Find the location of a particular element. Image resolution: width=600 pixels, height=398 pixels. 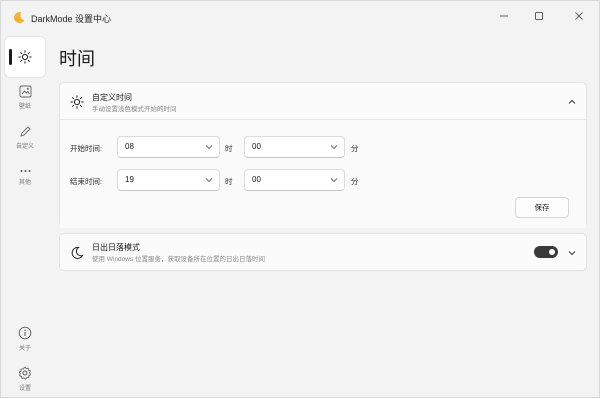

moon-app-icon is located at coordinates (19, 18).